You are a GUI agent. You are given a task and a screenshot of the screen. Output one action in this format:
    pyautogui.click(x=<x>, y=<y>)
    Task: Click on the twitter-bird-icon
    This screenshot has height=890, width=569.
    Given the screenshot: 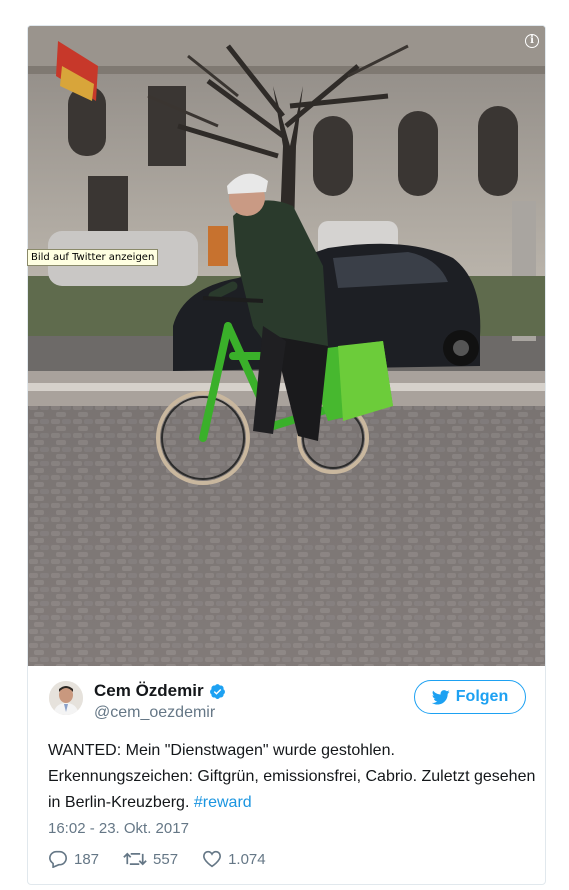 What is the action you would take?
    pyautogui.click(x=440, y=697)
    